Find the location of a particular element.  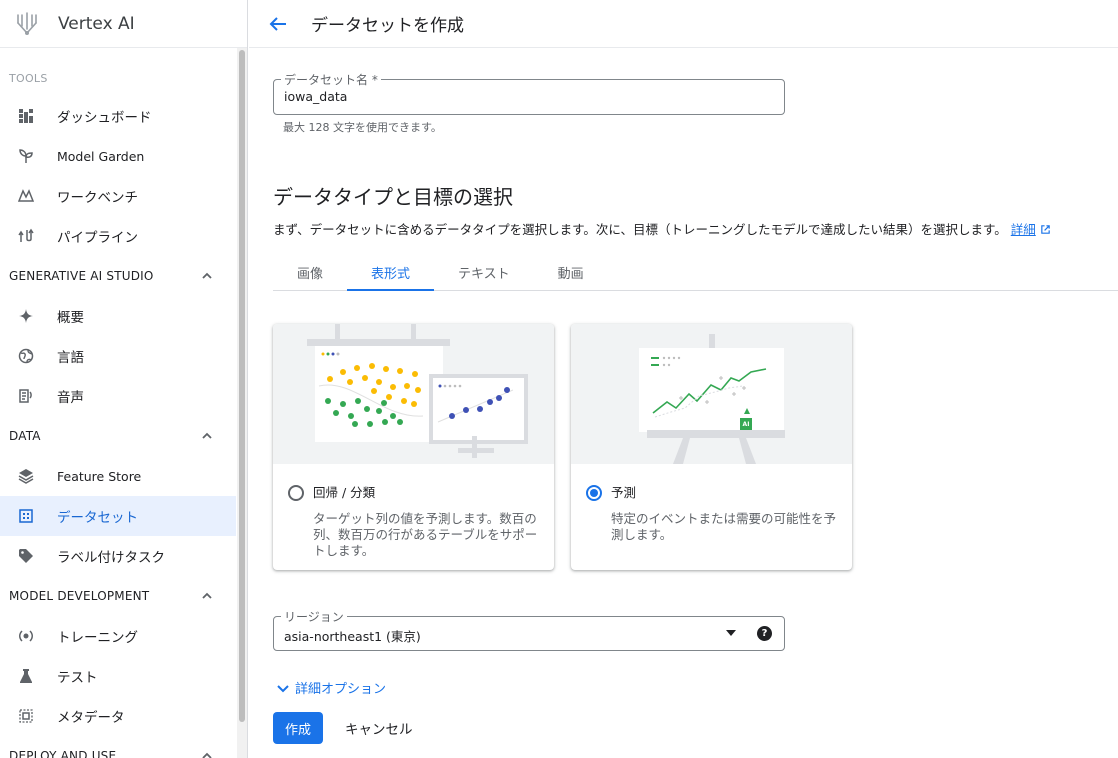

sprout-icon is located at coordinates (26, 156).